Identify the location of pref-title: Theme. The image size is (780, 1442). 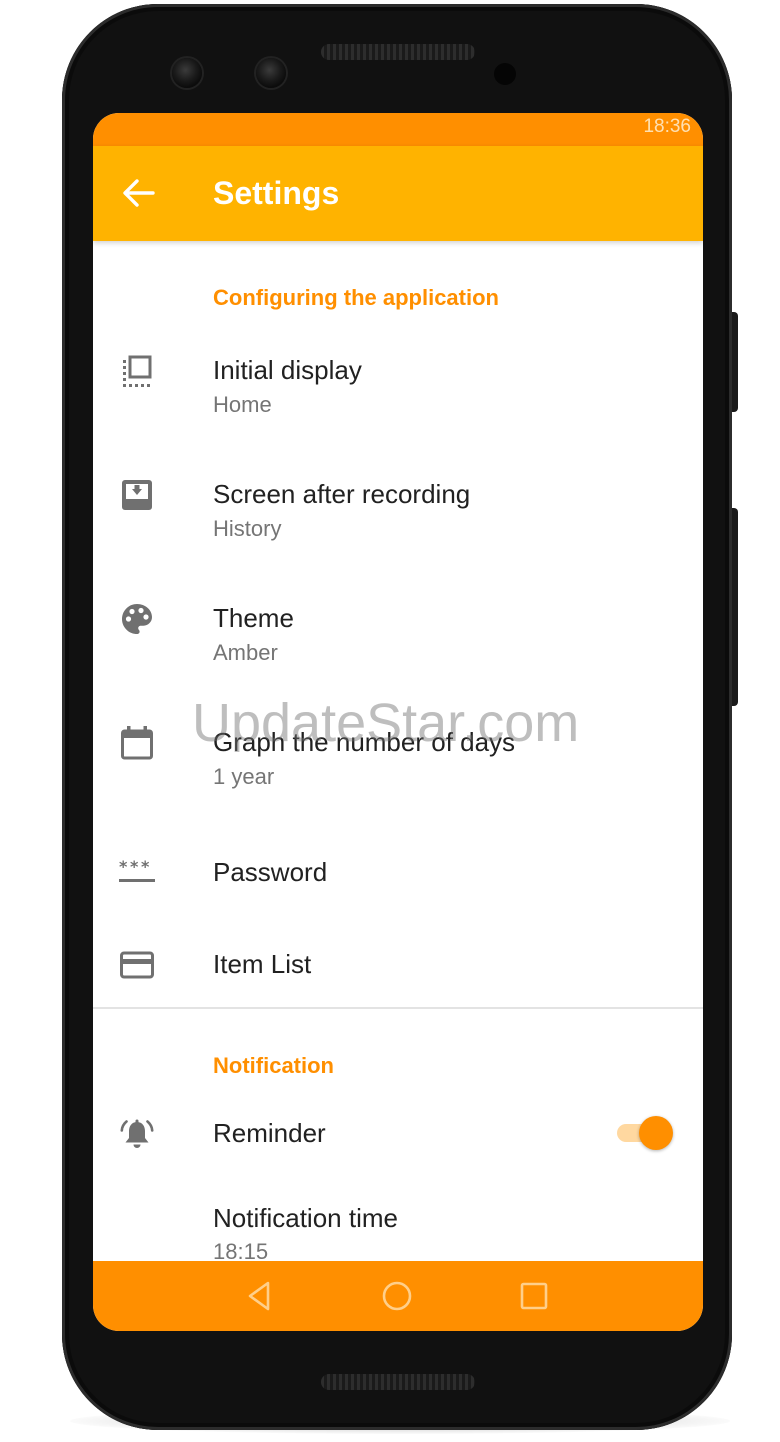
(253, 618).